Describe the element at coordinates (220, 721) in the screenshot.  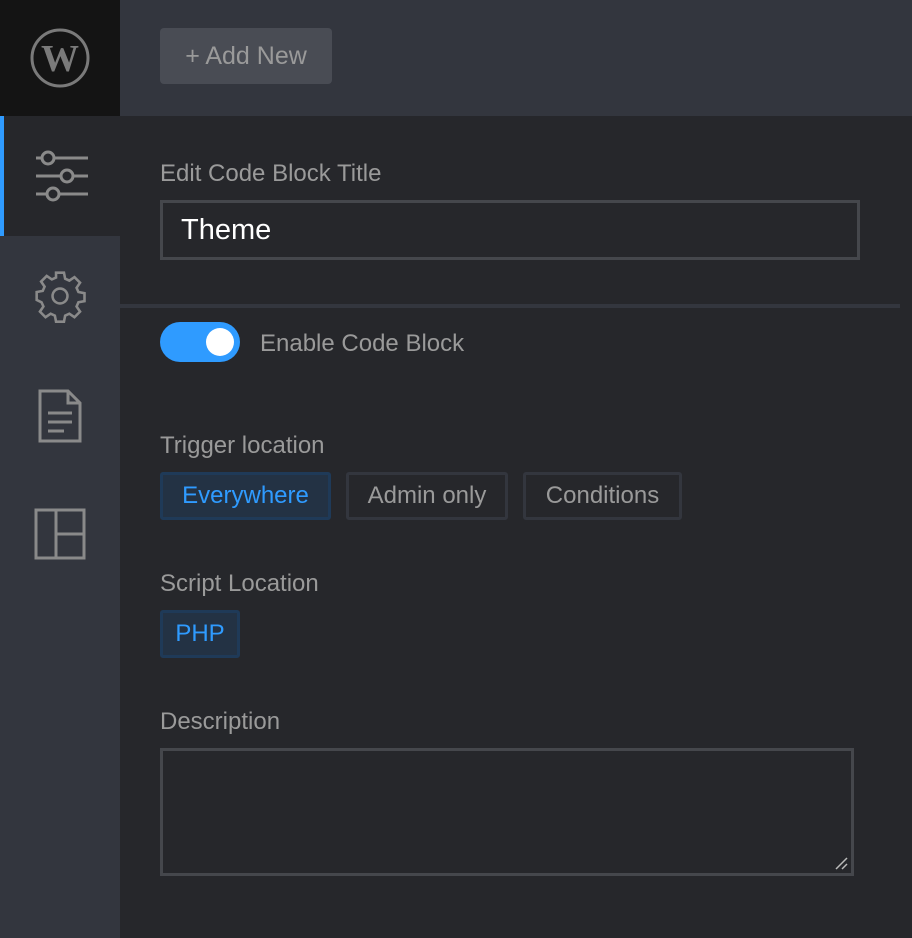
I see `description-label: Description` at that location.